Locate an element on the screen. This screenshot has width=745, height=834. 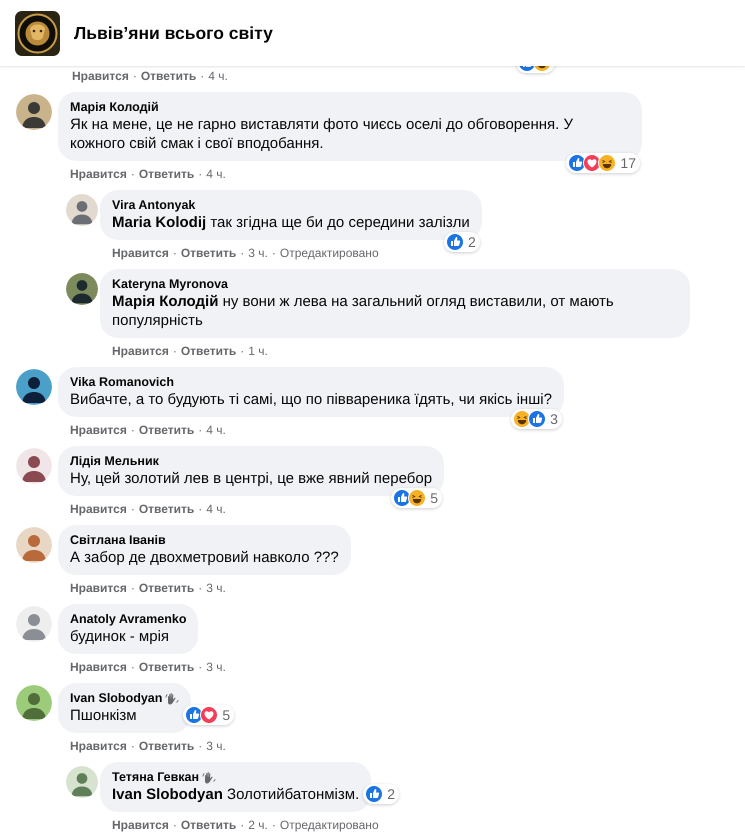
comment-text: Вибачте, а то будують ті самі, що по піввареника їдять, чи якісь інші? is located at coordinates (311, 399).